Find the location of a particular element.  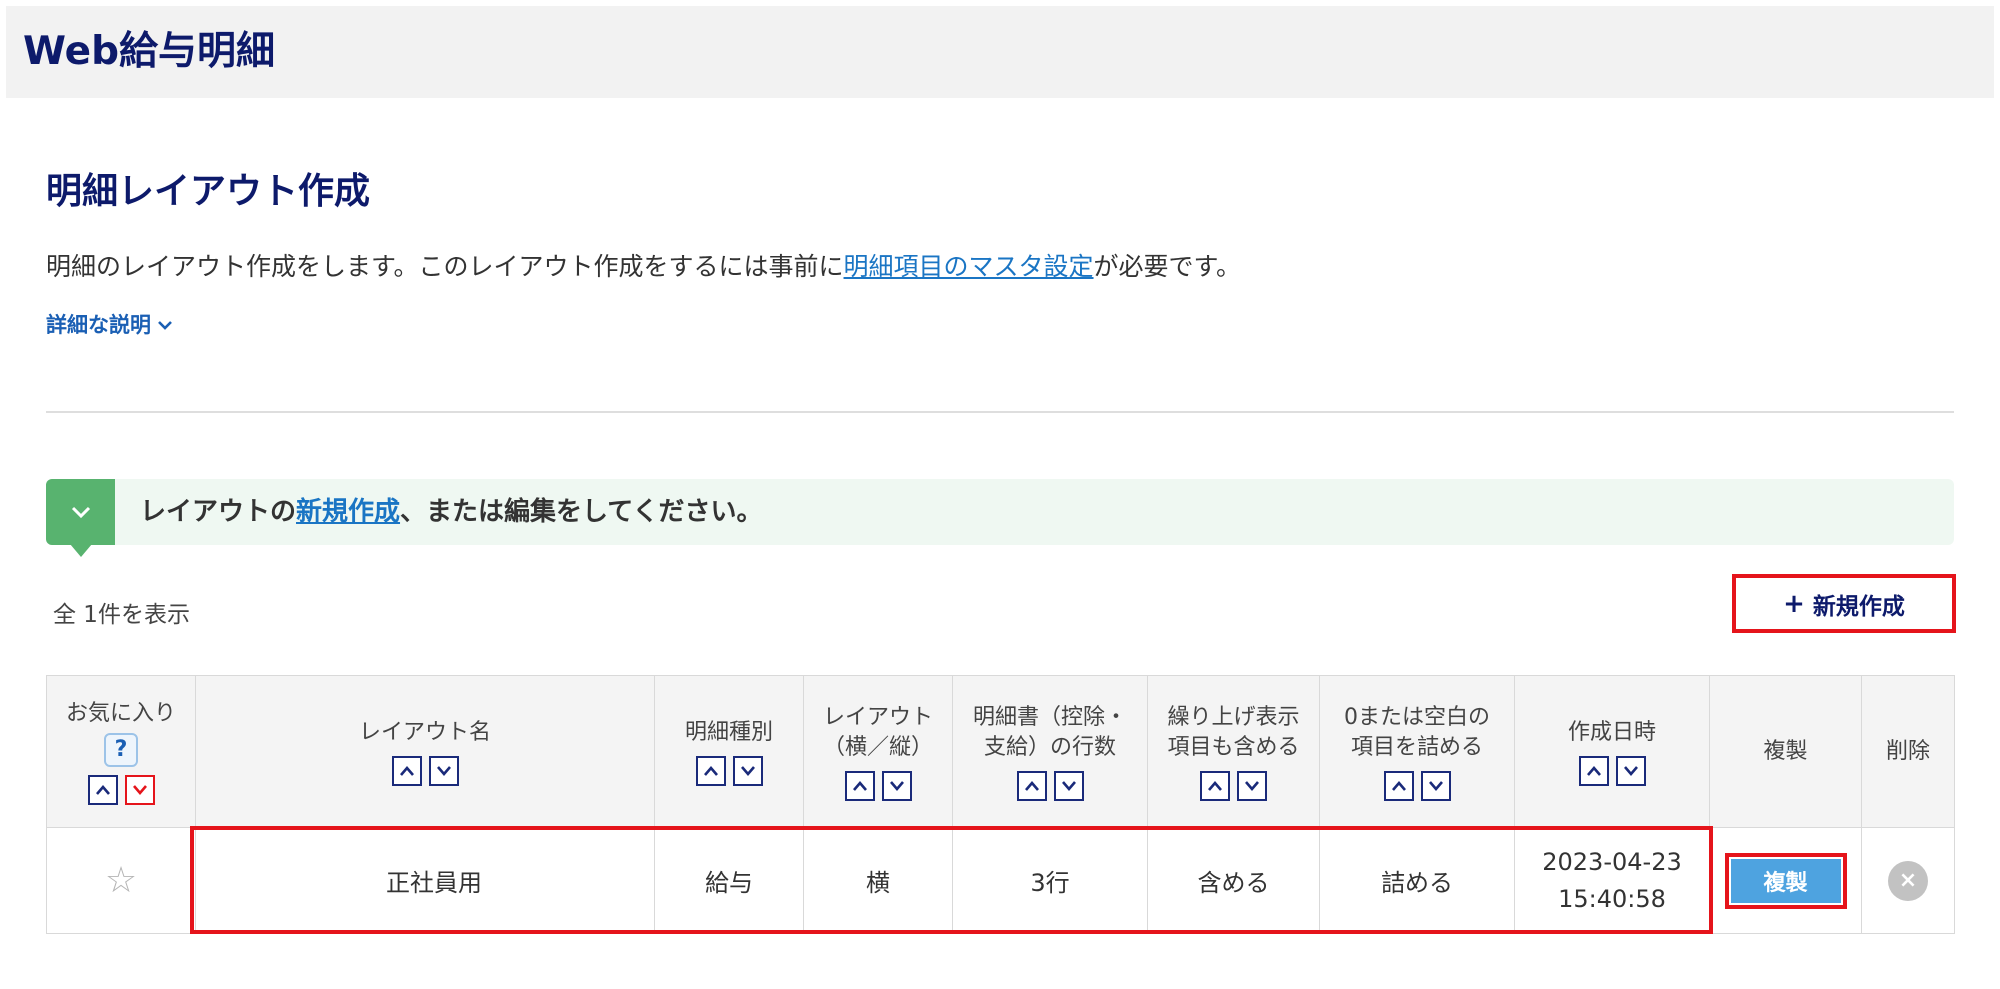

new-create-link: 新規作成 is located at coordinates (348, 512).